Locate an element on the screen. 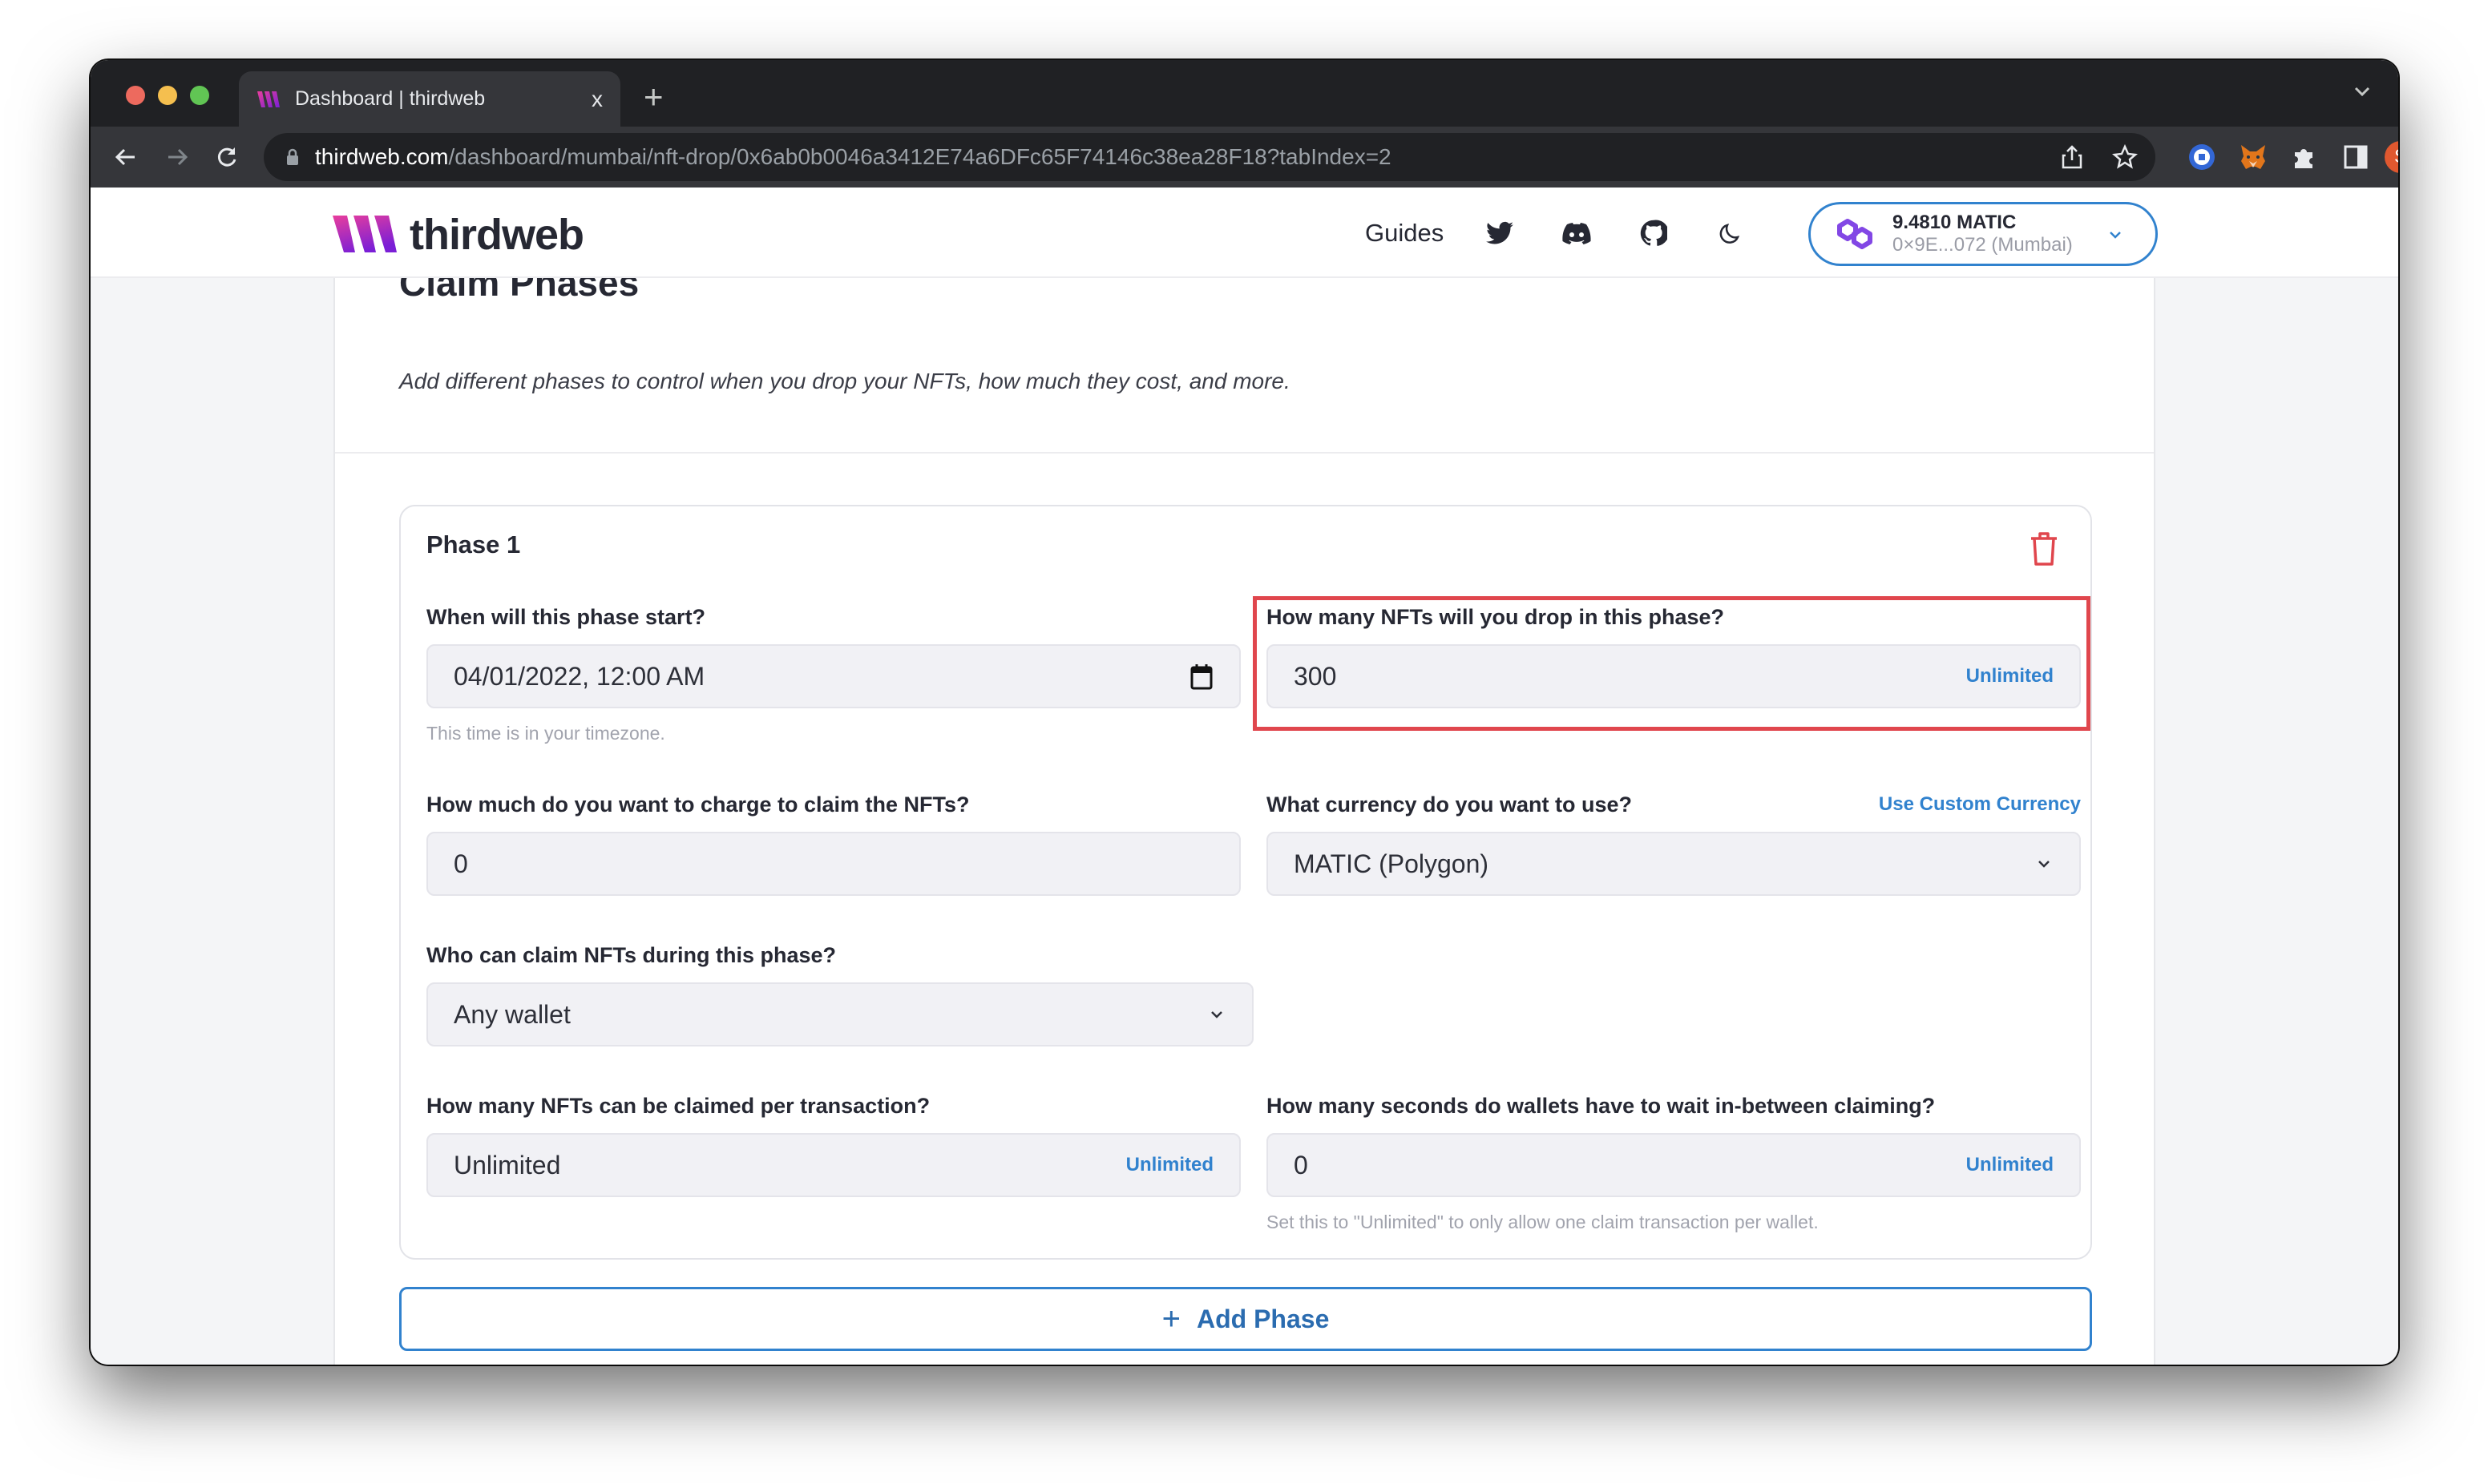 The height and width of the screenshot is (1484, 2488). forward-arrow-icon is located at coordinates (178, 157).